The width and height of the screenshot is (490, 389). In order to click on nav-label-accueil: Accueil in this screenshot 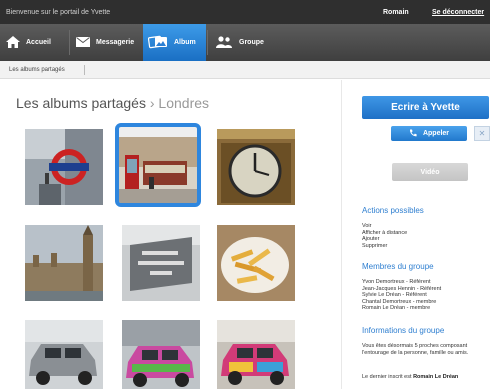, I will do `click(38, 42)`.